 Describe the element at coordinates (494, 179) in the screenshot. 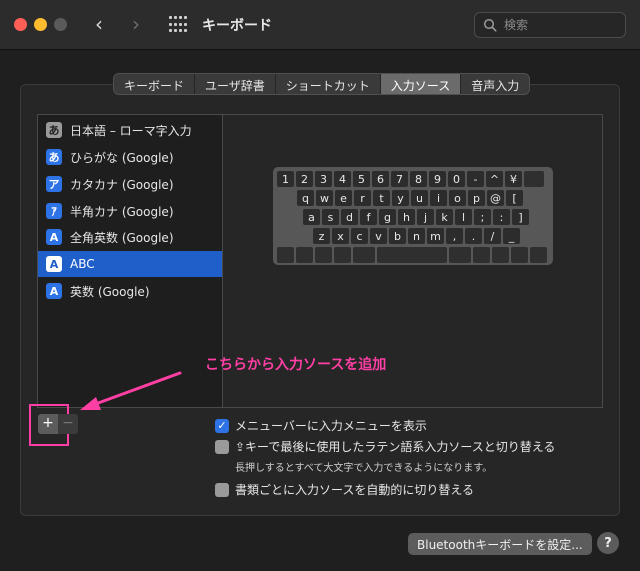

I see `keyboard-key: ^` at that location.